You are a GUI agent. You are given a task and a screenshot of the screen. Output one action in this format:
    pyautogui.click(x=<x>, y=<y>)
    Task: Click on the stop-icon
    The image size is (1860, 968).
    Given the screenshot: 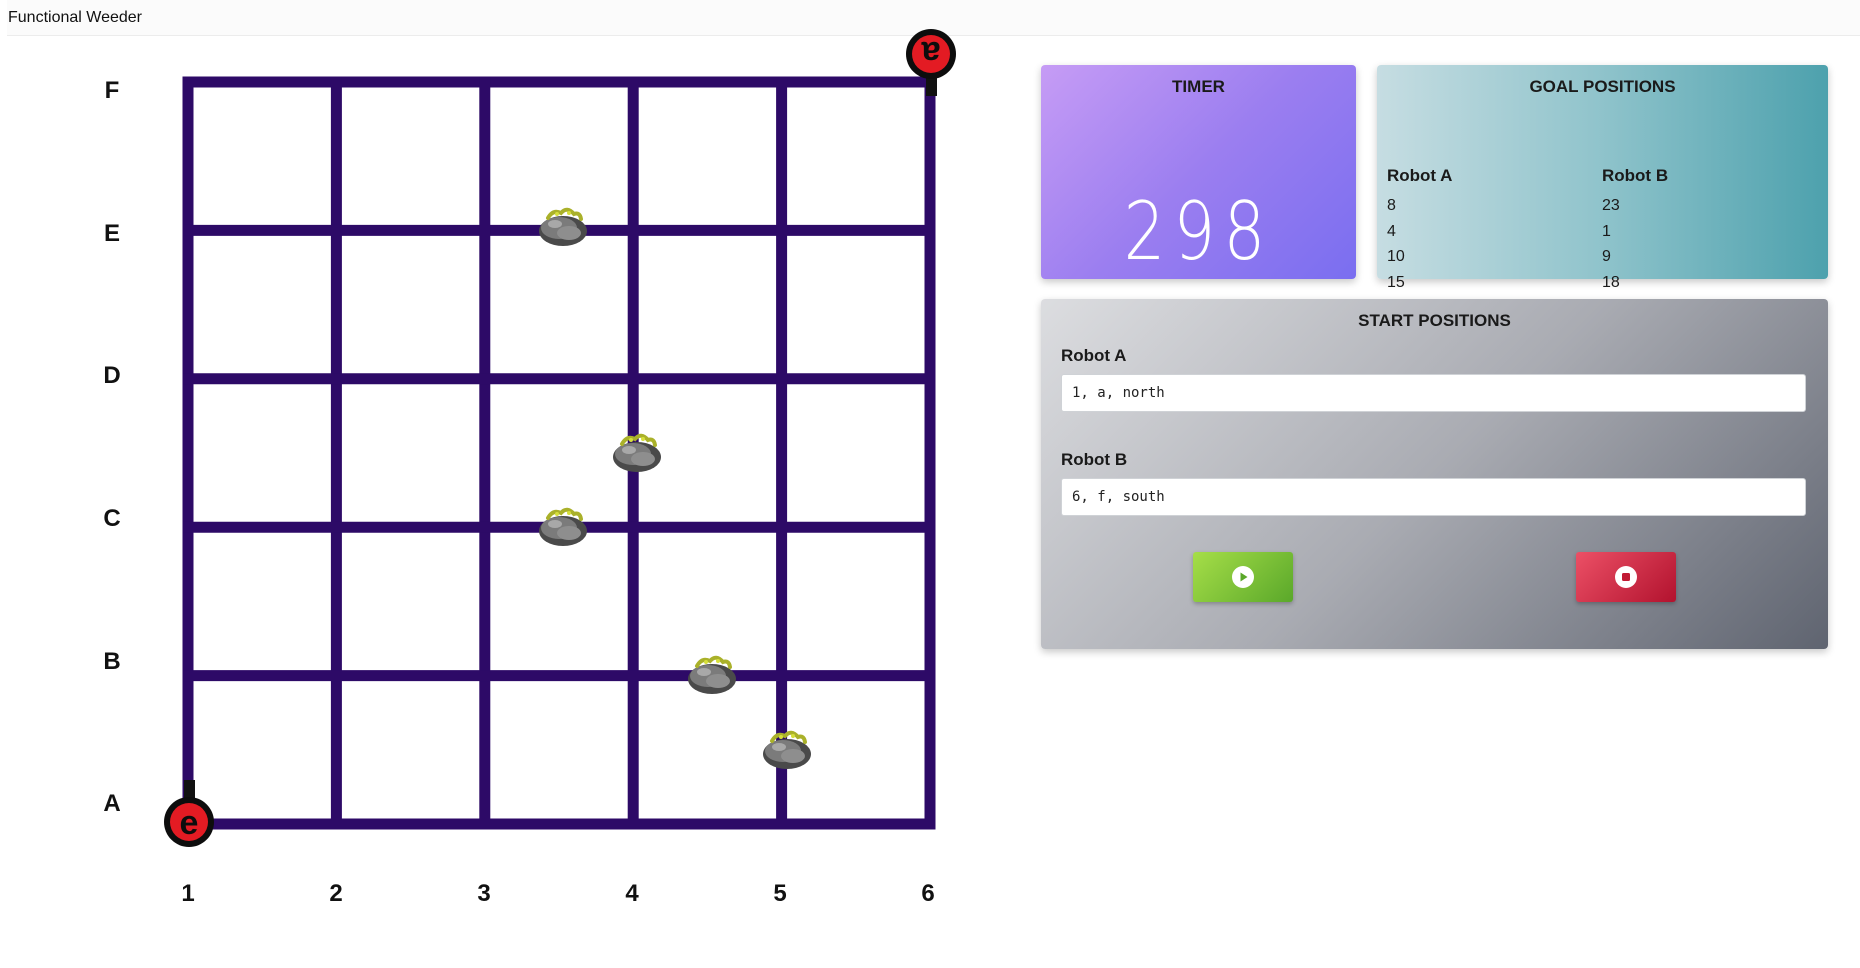 What is the action you would take?
    pyautogui.click(x=1626, y=577)
    